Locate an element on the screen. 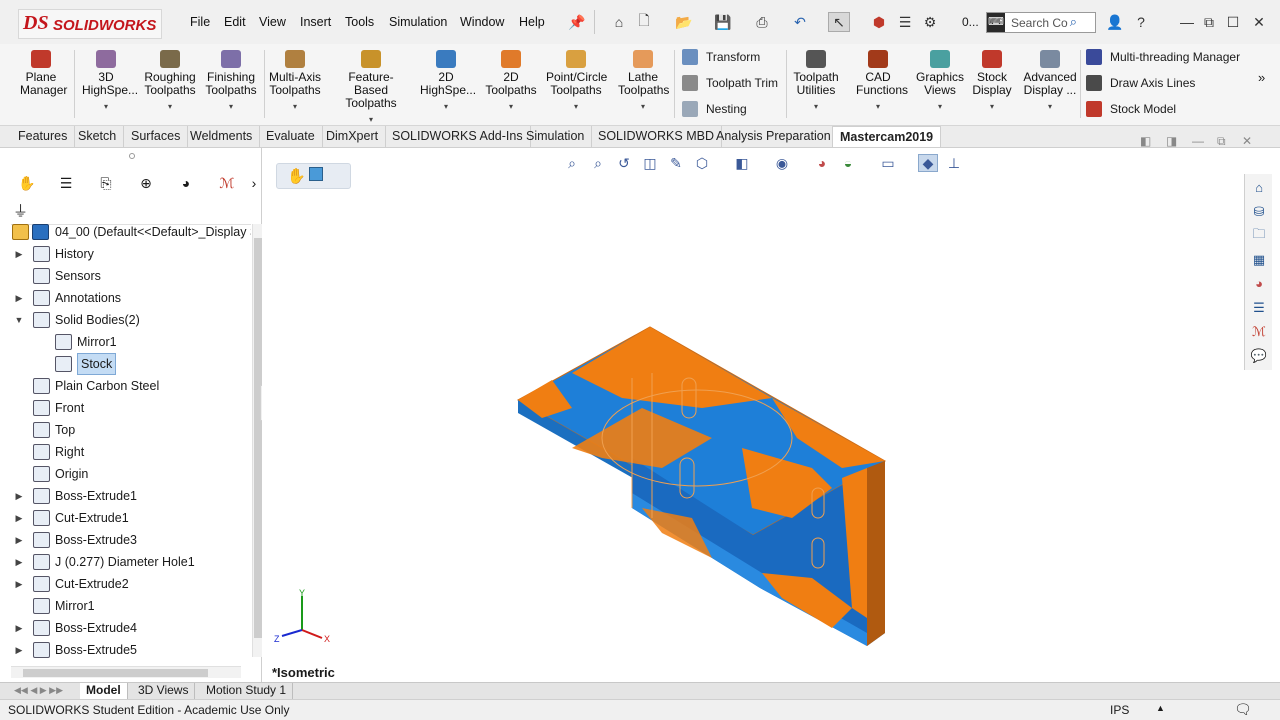 This screenshot has width=1280, height=720. ribbon-button-10: Toolpath Utilities ▾ is located at coordinates (816, 87).